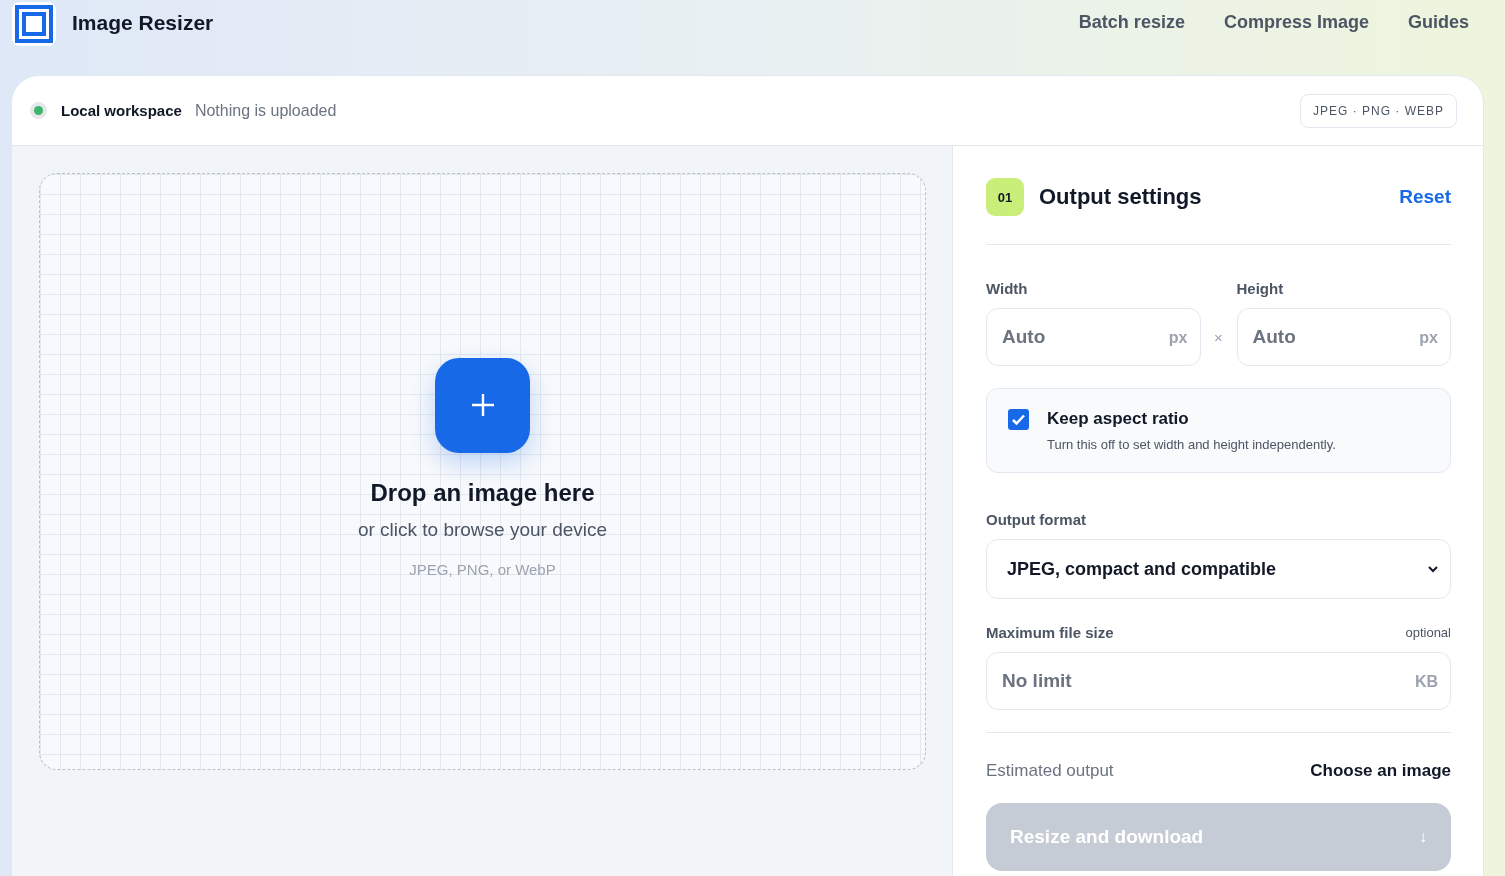 The image size is (1505, 876). Describe the element at coordinates (1438, 22) in the screenshot. I see `nav-link: Guides` at that location.